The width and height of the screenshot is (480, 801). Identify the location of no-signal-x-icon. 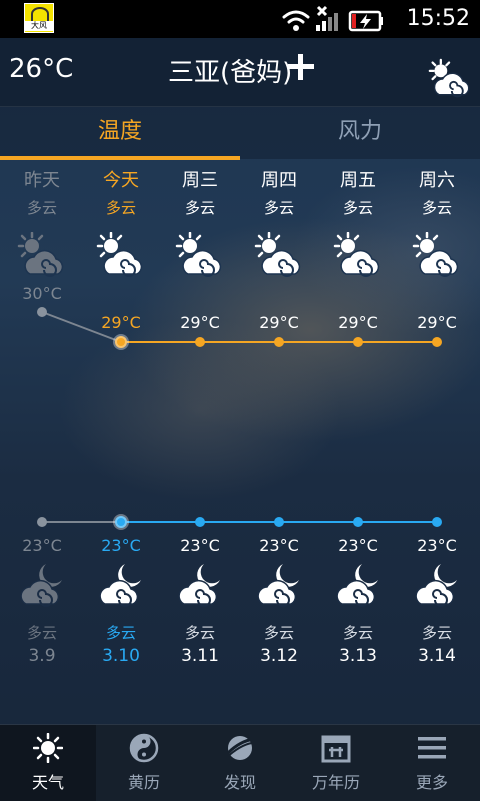
(322, 11).